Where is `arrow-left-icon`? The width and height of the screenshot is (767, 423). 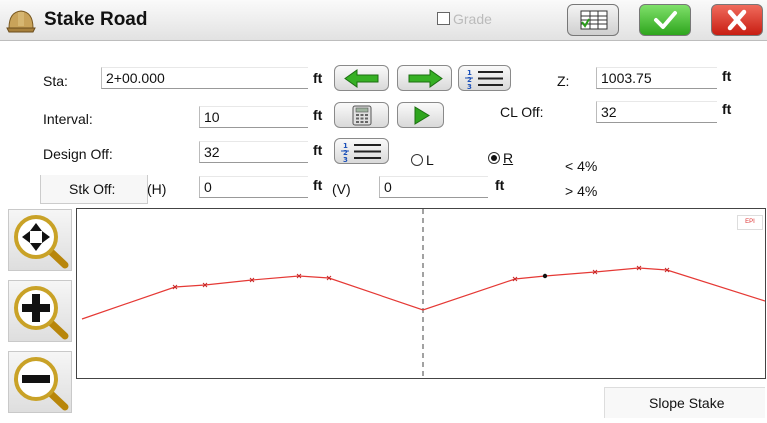 arrow-left-icon is located at coordinates (361, 78).